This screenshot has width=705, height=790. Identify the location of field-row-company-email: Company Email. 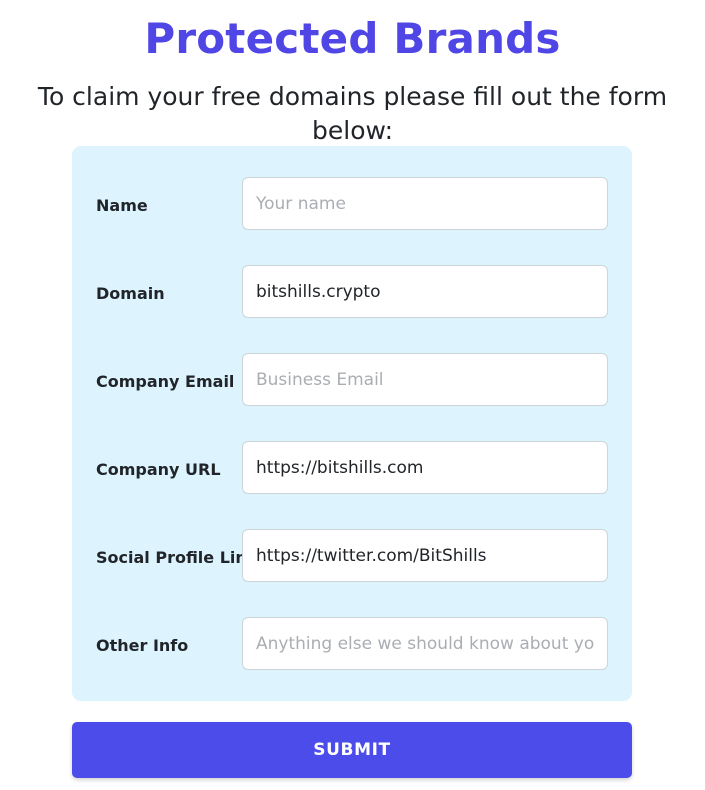
(352, 379).